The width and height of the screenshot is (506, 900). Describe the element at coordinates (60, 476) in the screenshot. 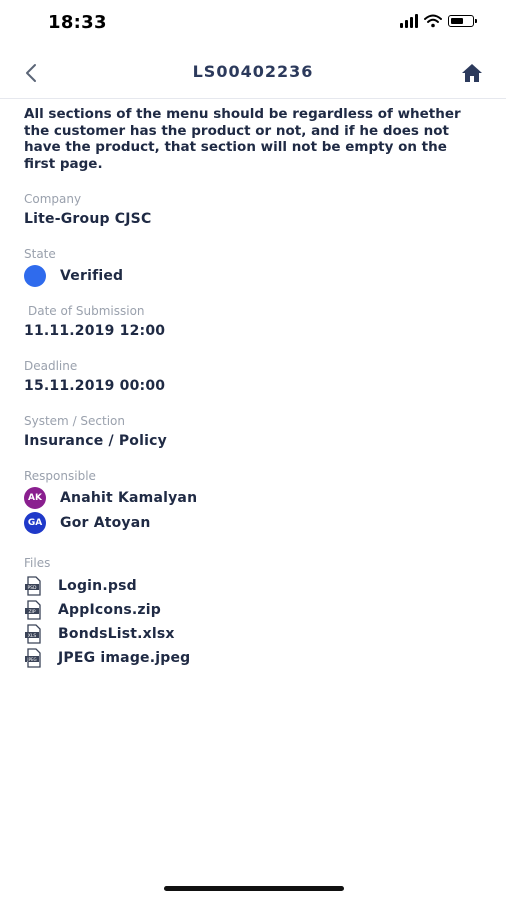

I see `responsible-label: Responsible` at that location.